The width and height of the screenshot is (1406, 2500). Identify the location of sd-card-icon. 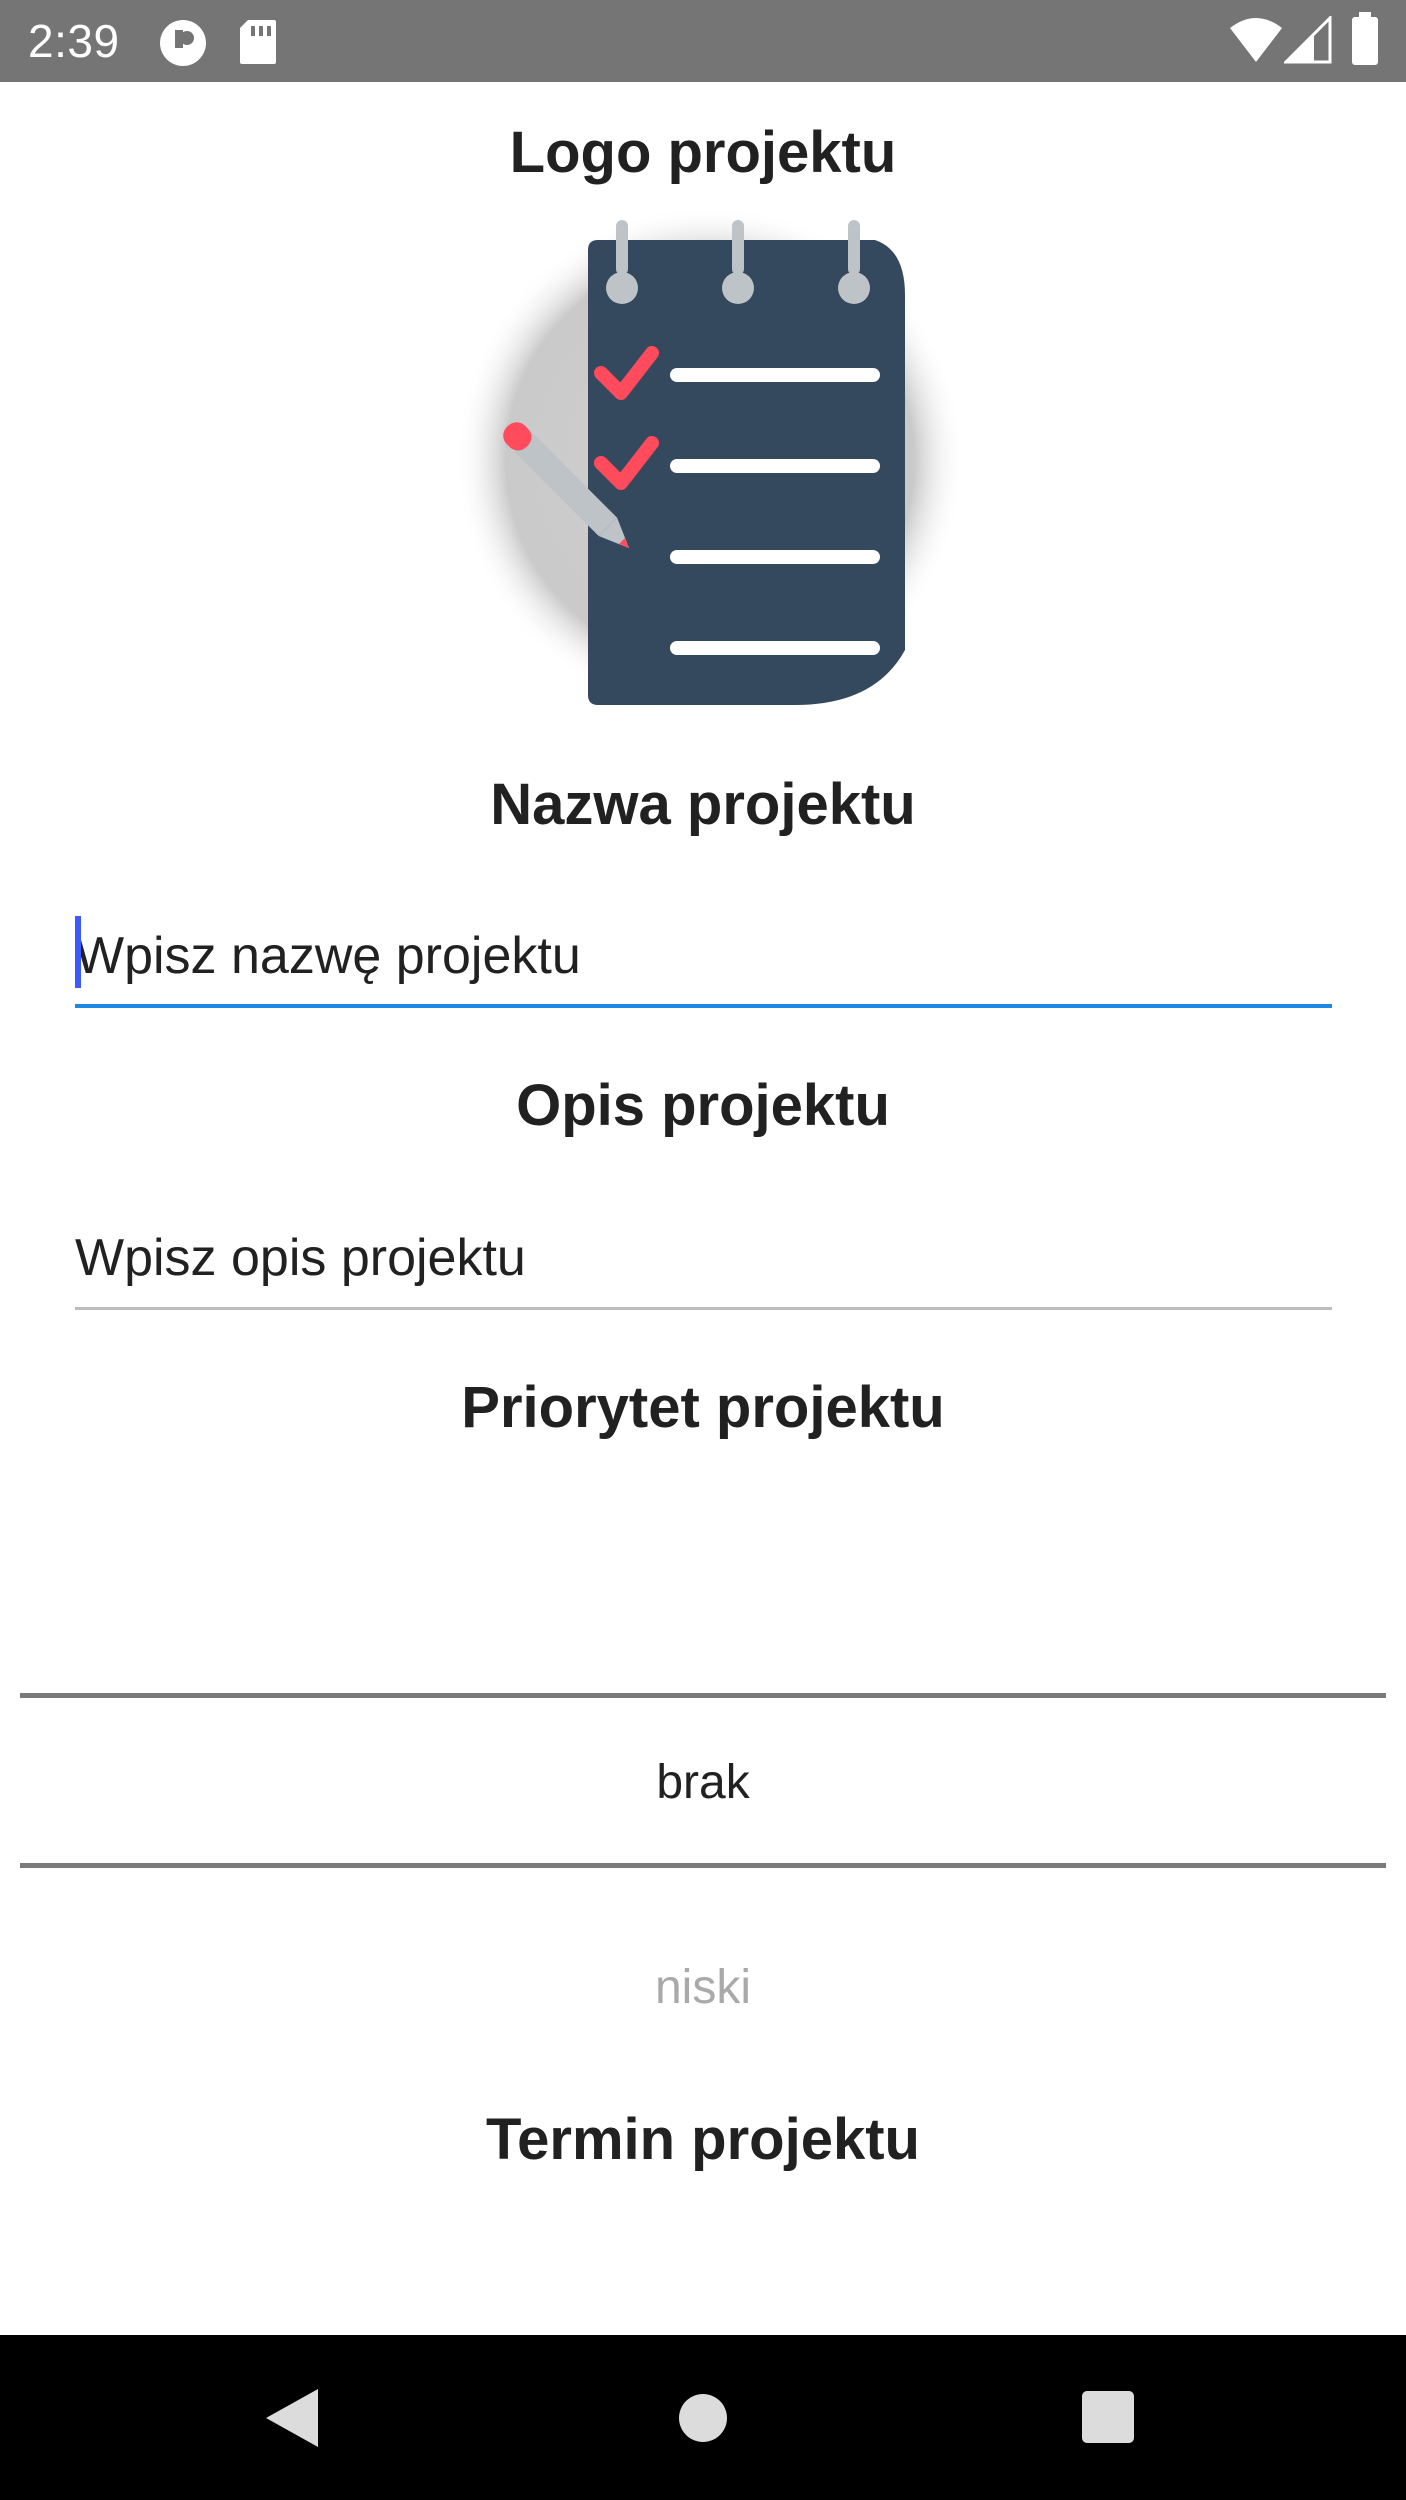
(258, 44).